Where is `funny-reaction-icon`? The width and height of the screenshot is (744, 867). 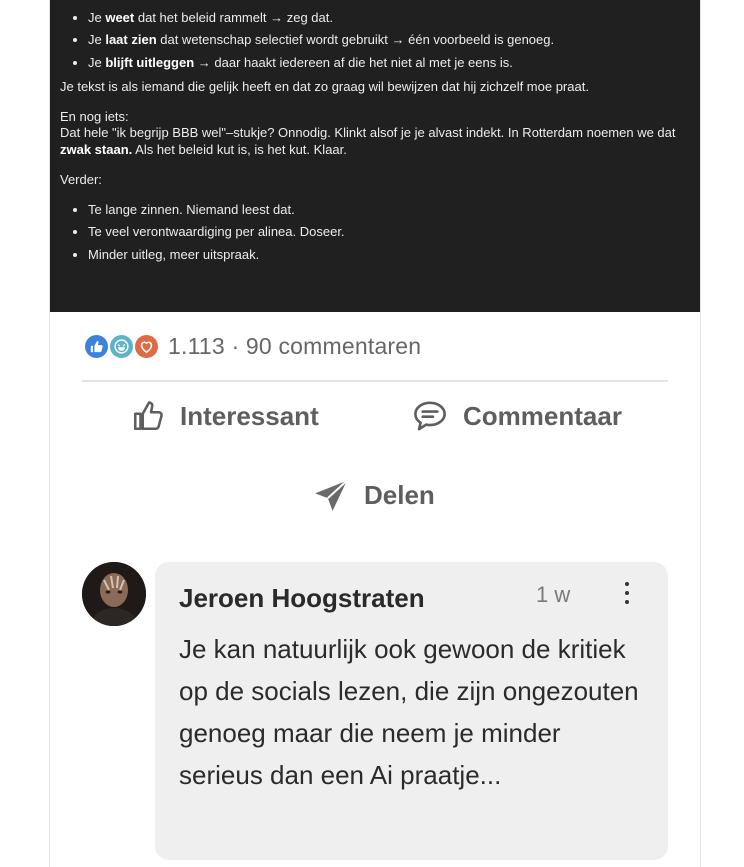
funny-reaction-icon is located at coordinates (121, 346).